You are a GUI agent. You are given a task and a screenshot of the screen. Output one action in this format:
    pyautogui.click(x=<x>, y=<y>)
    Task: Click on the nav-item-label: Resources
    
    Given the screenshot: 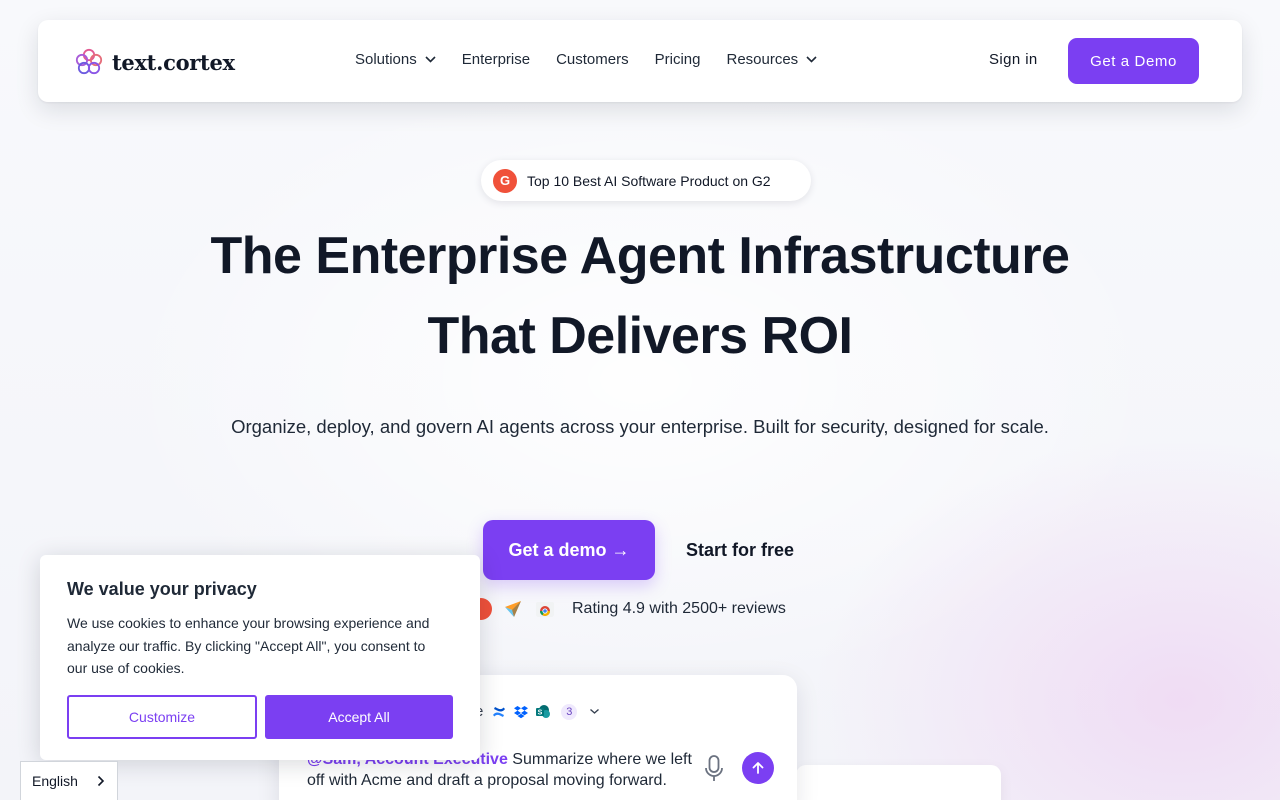 What is the action you would take?
    pyautogui.click(x=762, y=59)
    